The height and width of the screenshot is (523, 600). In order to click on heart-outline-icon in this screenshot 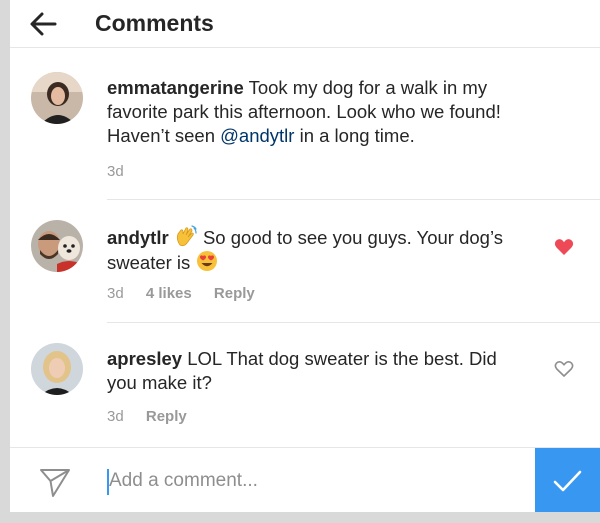, I will do `click(564, 369)`.